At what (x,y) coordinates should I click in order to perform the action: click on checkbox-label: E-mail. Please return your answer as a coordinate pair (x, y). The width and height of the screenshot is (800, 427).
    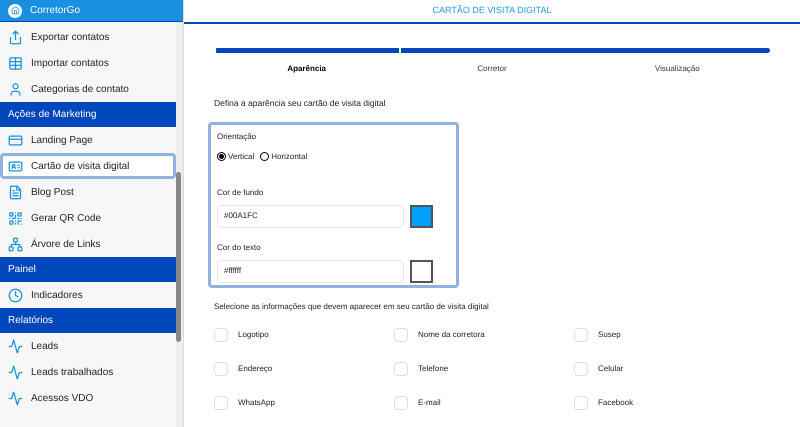
    Looking at the image, I should click on (429, 402).